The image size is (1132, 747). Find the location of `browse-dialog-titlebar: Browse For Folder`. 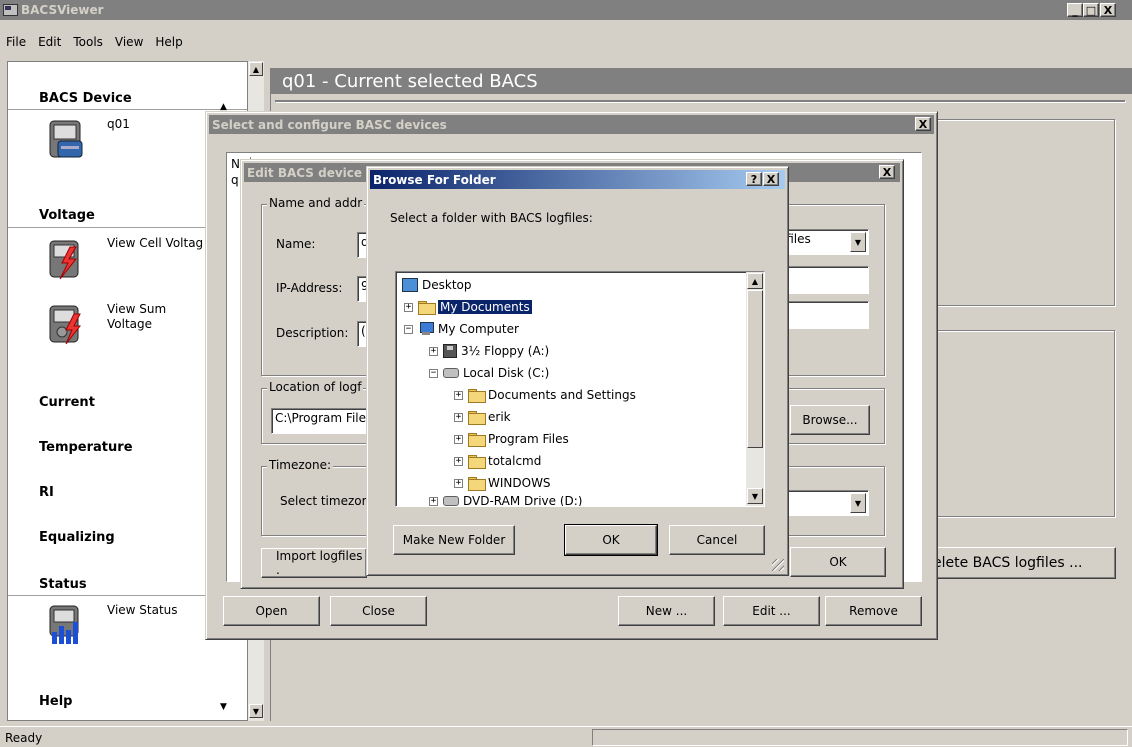

browse-dialog-titlebar: Browse For Folder is located at coordinates (577, 179).